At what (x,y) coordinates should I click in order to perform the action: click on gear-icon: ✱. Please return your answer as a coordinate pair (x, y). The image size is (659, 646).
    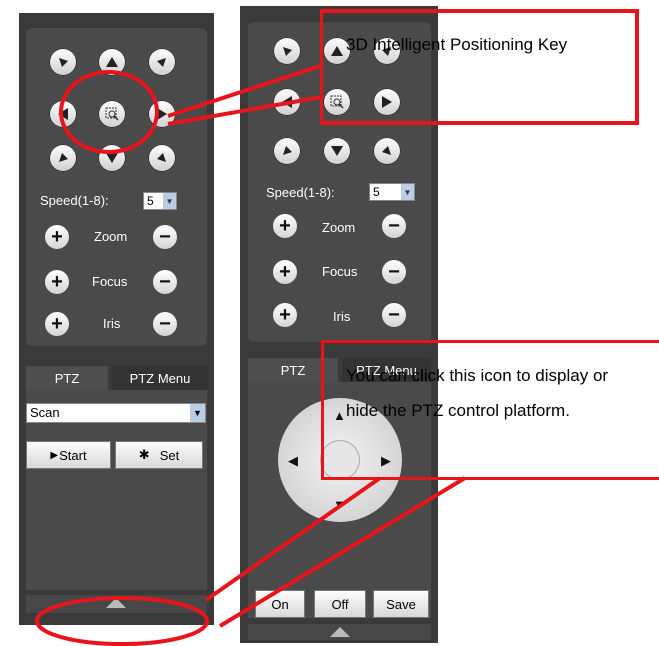
    Looking at the image, I should click on (144, 454).